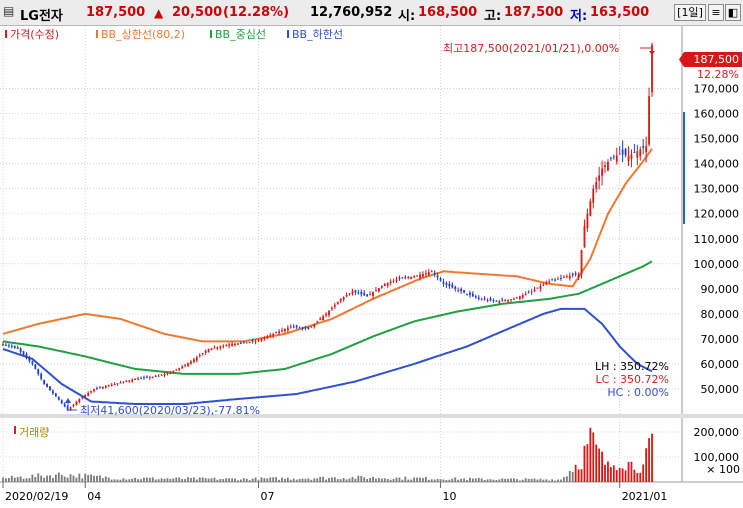  What do you see at coordinates (717, 114) in the screenshot?
I see `price-tick-label: 160,000` at bounding box center [717, 114].